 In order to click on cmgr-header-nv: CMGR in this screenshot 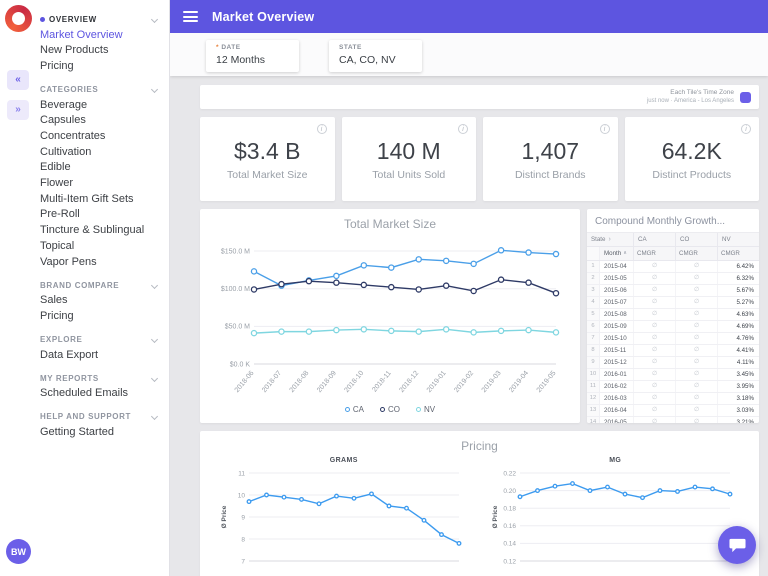, I will do `click(738, 253)`.